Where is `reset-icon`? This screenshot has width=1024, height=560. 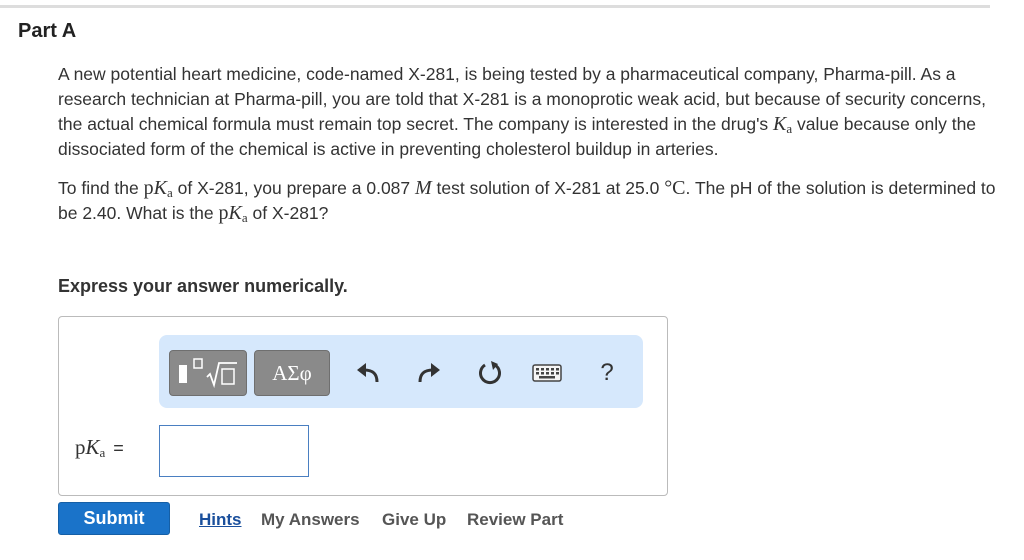
reset-icon is located at coordinates (490, 373).